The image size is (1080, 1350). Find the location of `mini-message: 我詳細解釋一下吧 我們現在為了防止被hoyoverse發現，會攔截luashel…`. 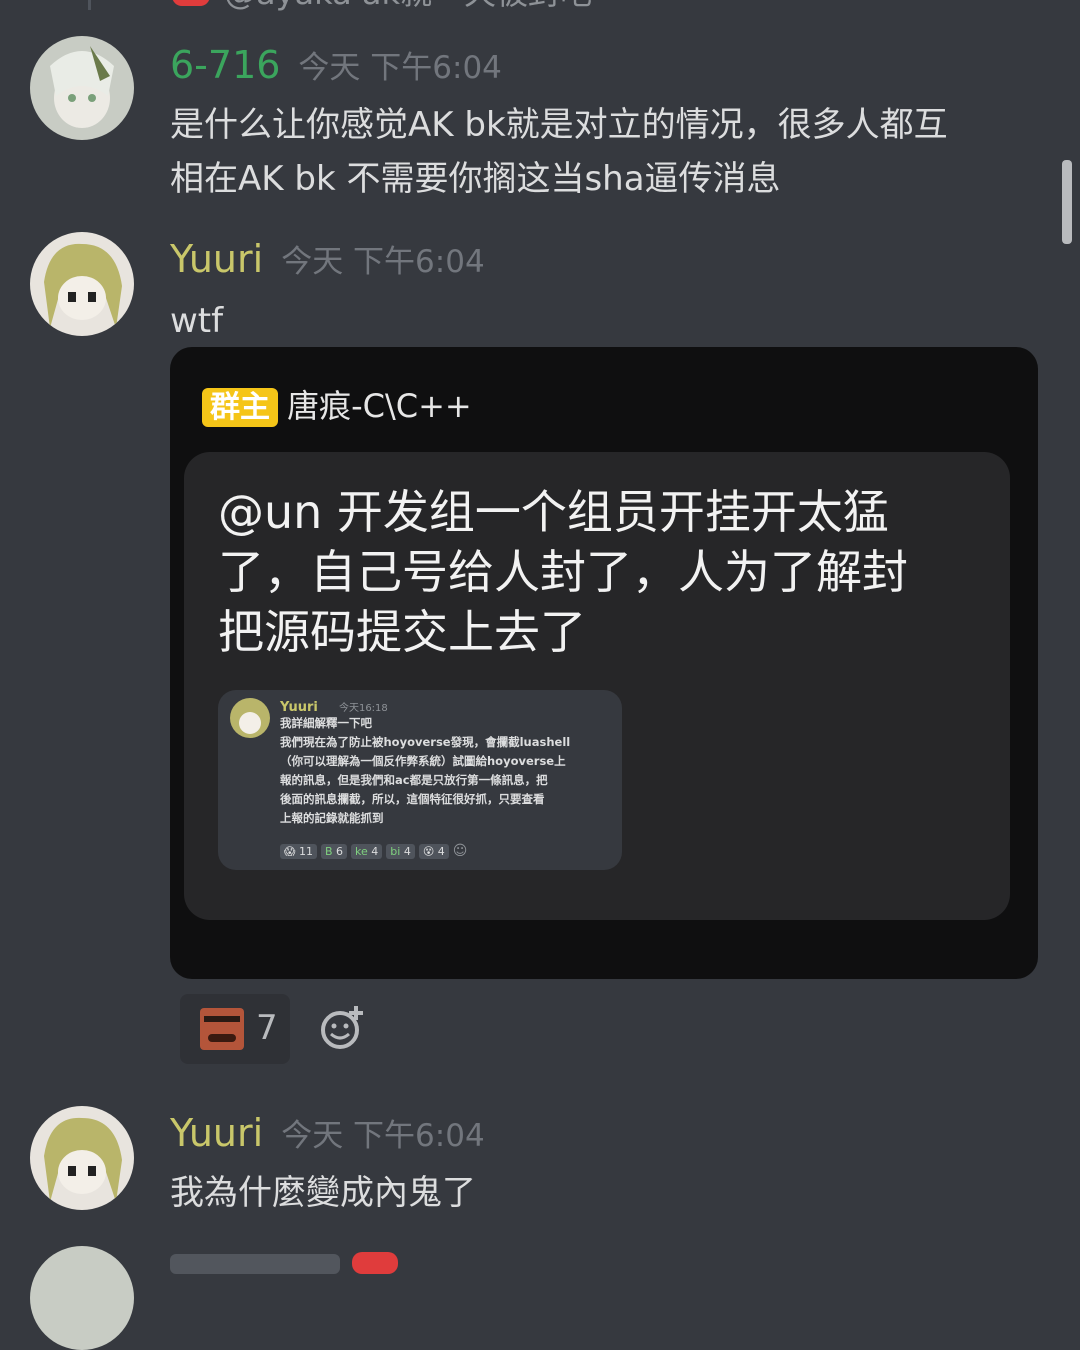

mini-message: 我詳細解釋一下吧 我們現在為了防止被hoyoverse發現，會攔截luashel… is located at coordinates (425, 770).